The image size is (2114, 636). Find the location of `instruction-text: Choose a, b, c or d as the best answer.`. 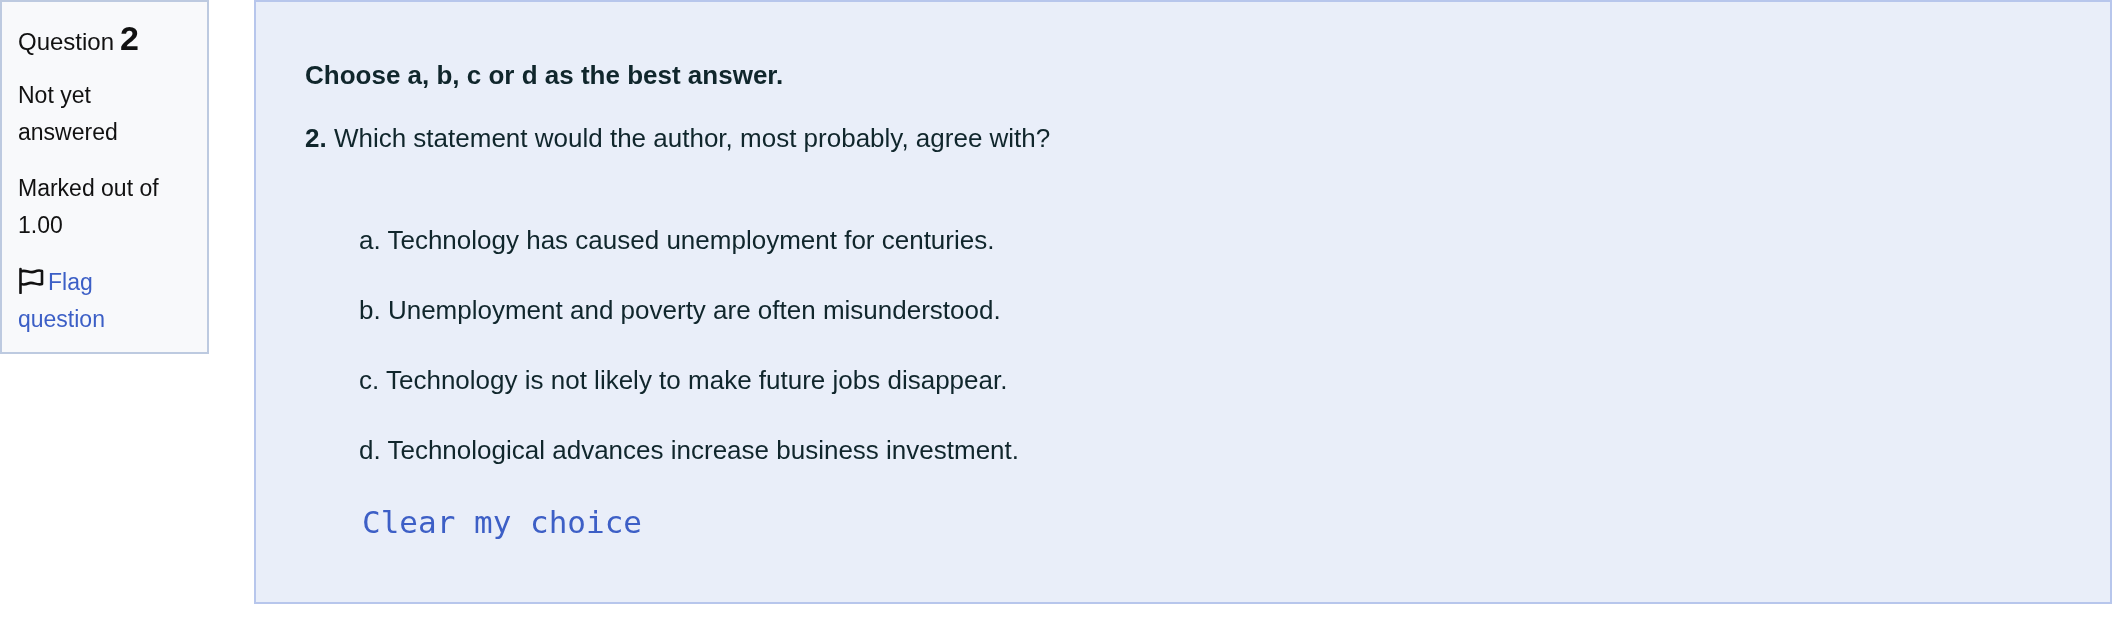

instruction-text: Choose a, b, c or d as the best answer. is located at coordinates (544, 75).